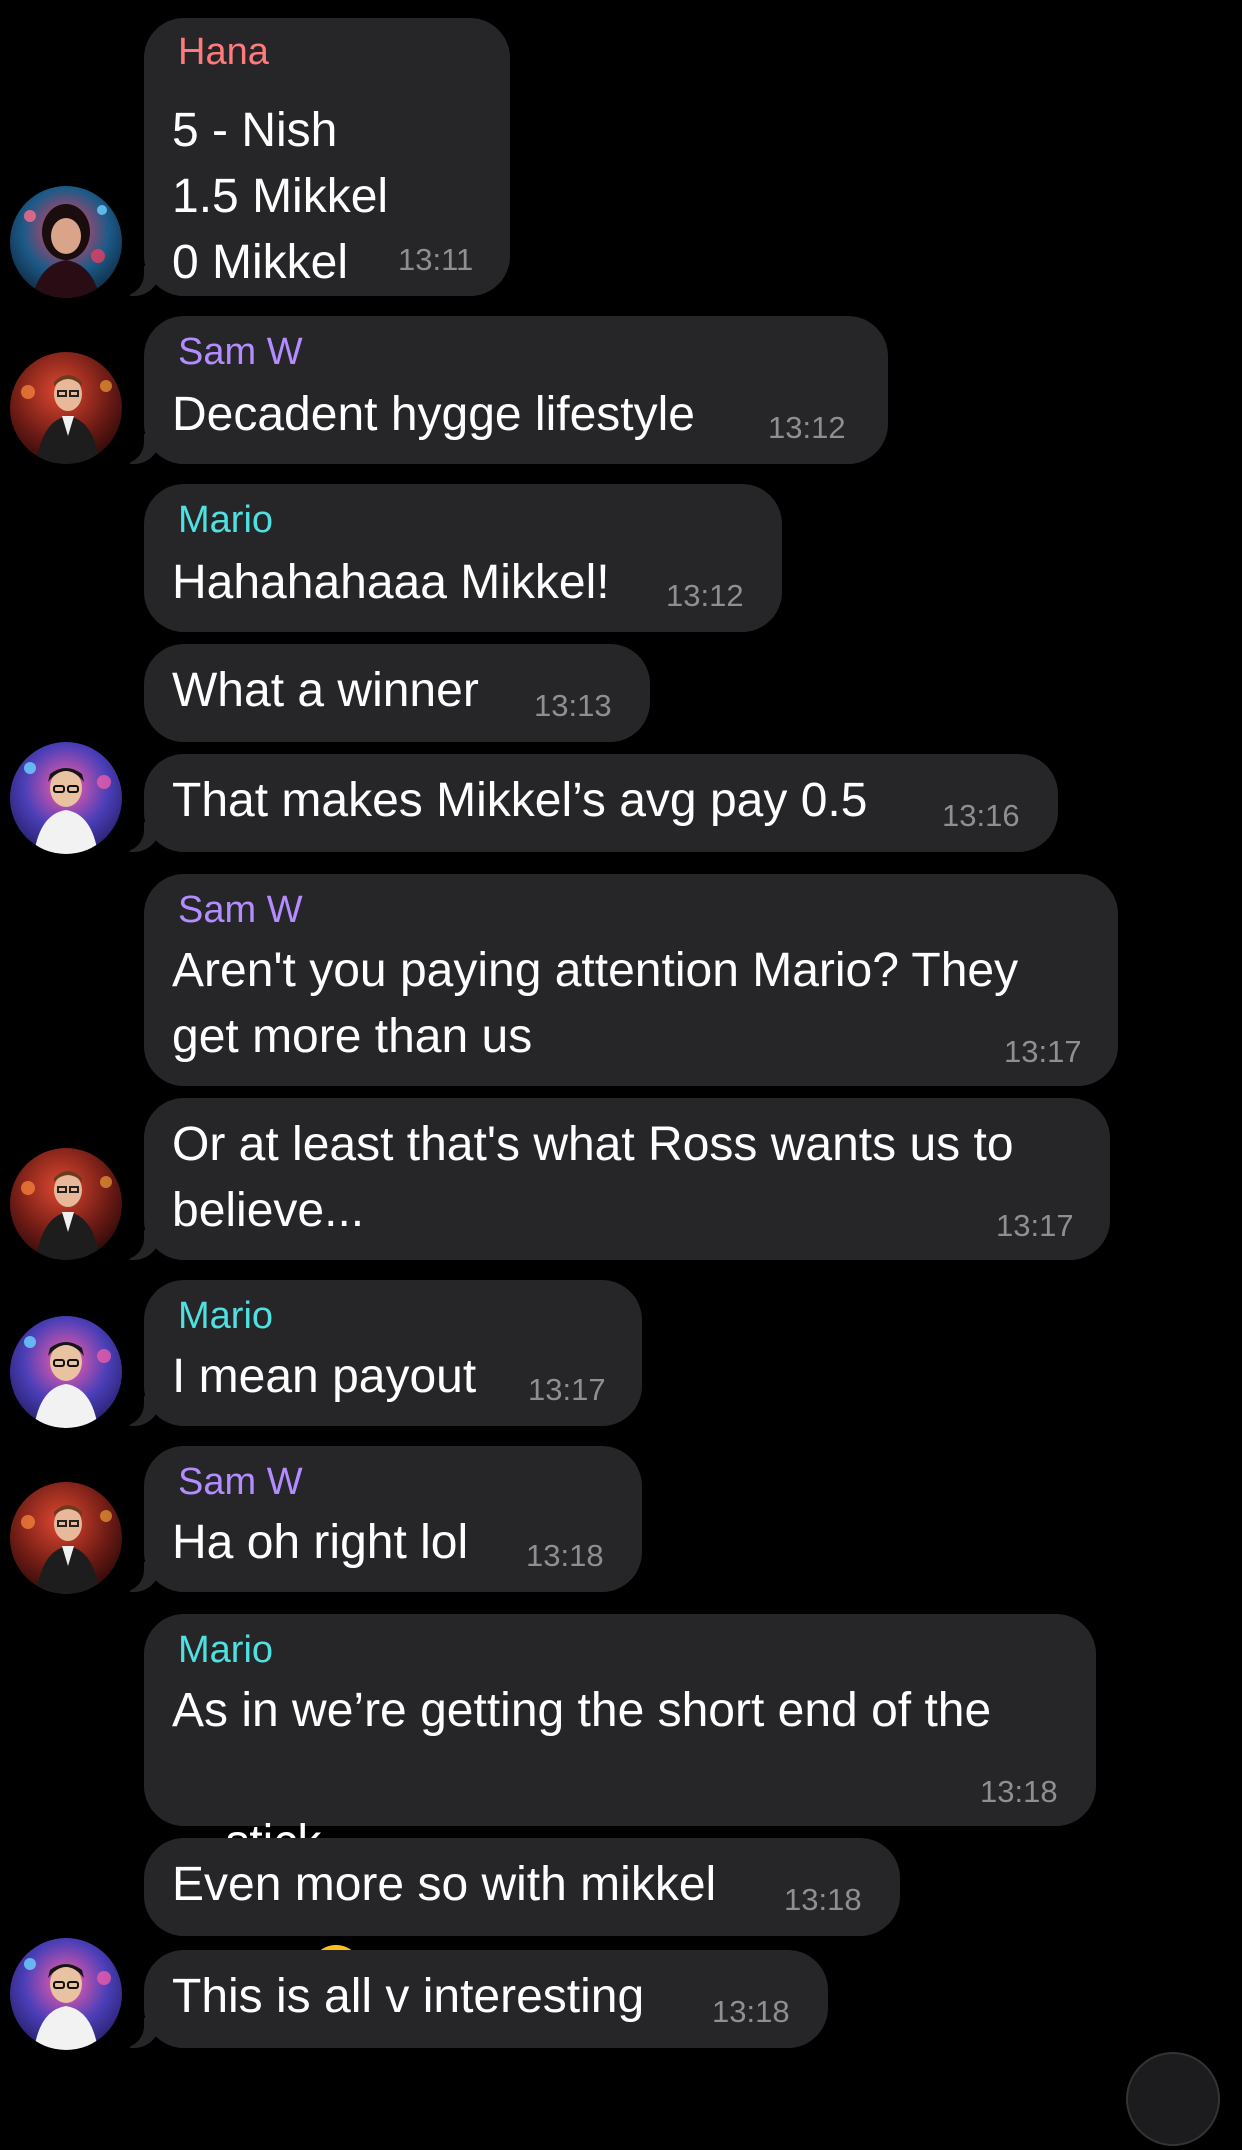 This screenshot has width=1242, height=2150. What do you see at coordinates (320, 1542) in the screenshot?
I see `message-text: Ha oh right lol` at bounding box center [320, 1542].